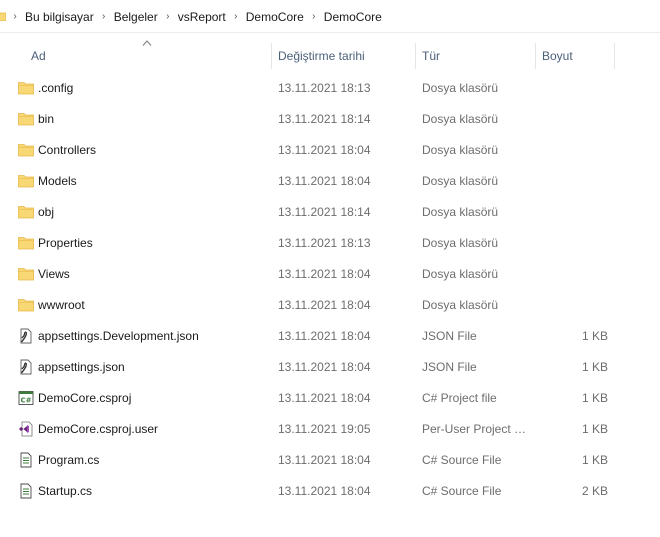 This screenshot has height=537, width=660. What do you see at coordinates (26, 460) in the screenshot?
I see `cs-source-file-icon` at bounding box center [26, 460].